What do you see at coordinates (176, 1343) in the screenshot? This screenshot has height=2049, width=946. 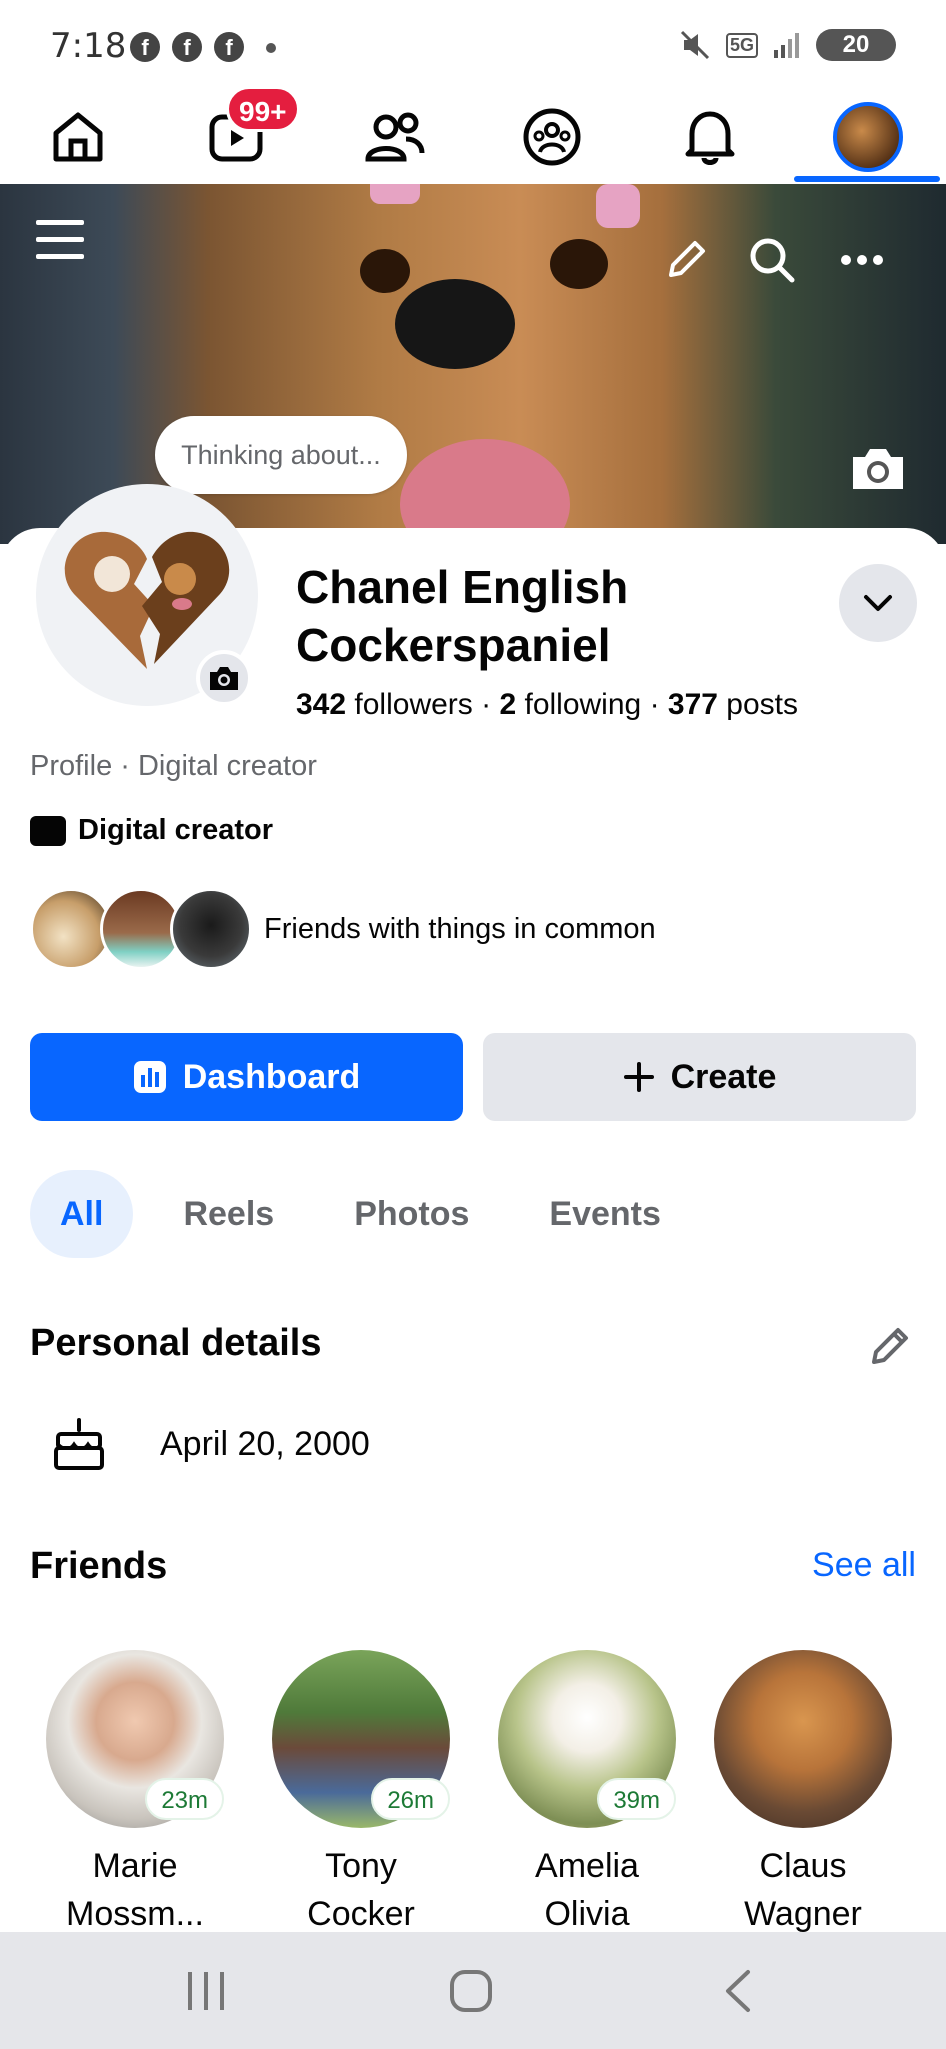 I see `personal-details-title: Personal details` at bounding box center [176, 1343].